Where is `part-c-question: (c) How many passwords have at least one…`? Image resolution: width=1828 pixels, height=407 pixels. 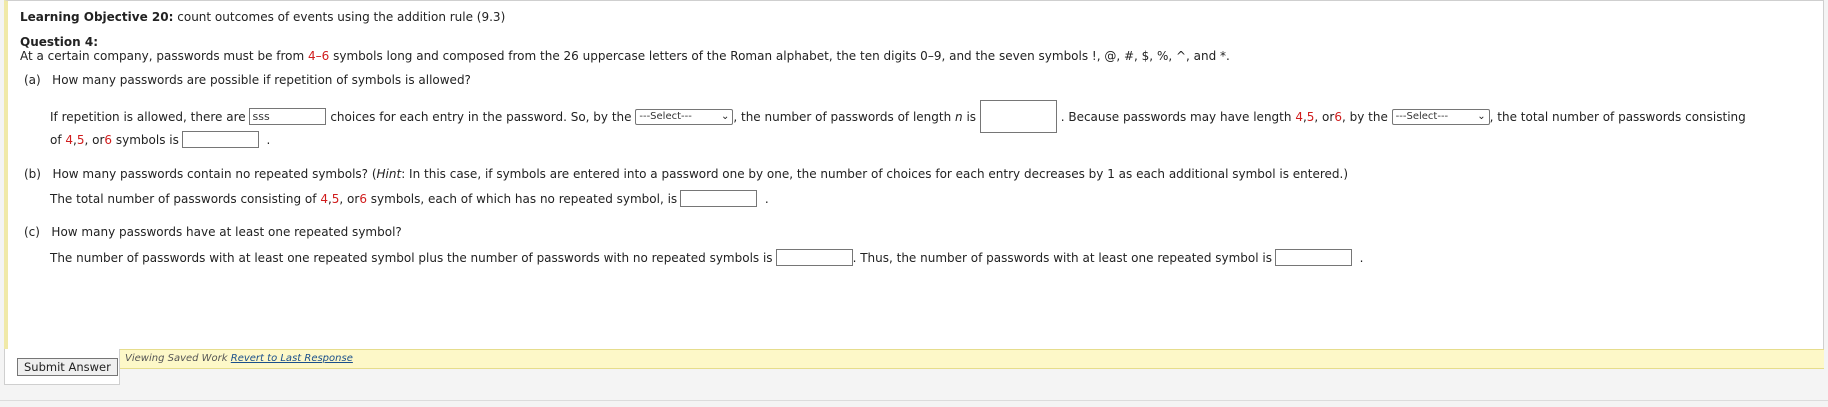 part-c-question: (c) How many passwords have at least one… is located at coordinates (213, 232).